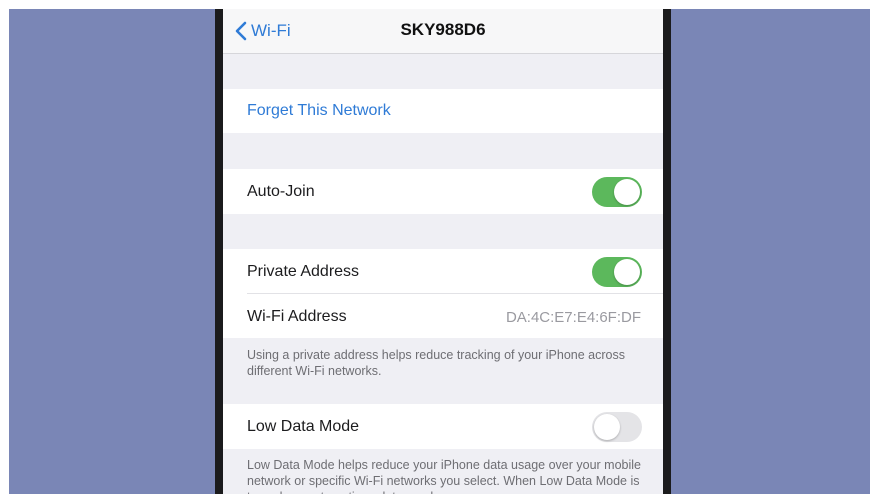 The width and height of the screenshot is (870, 494). I want to click on wifi-address-label: Wi-Fi Address, so click(297, 316).